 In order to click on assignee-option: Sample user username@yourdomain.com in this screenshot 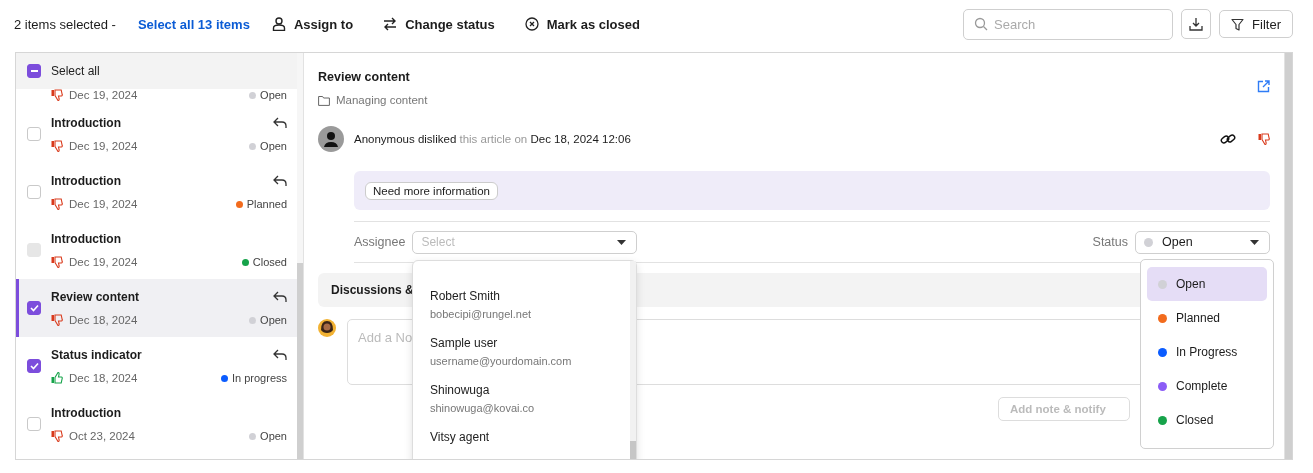, I will do `click(523, 351)`.